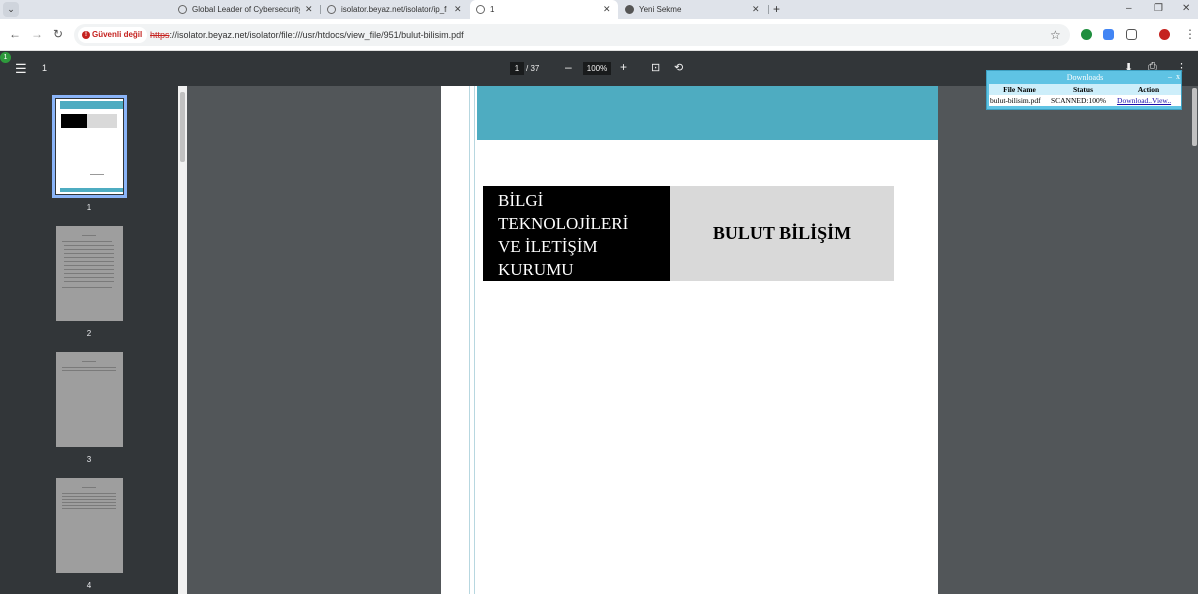 The width and height of the screenshot is (1198, 594). What do you see at coordinates (597, 68) in the screenshot?
I see `zoom-level-input: 100%` at bounding box center [597, 68].